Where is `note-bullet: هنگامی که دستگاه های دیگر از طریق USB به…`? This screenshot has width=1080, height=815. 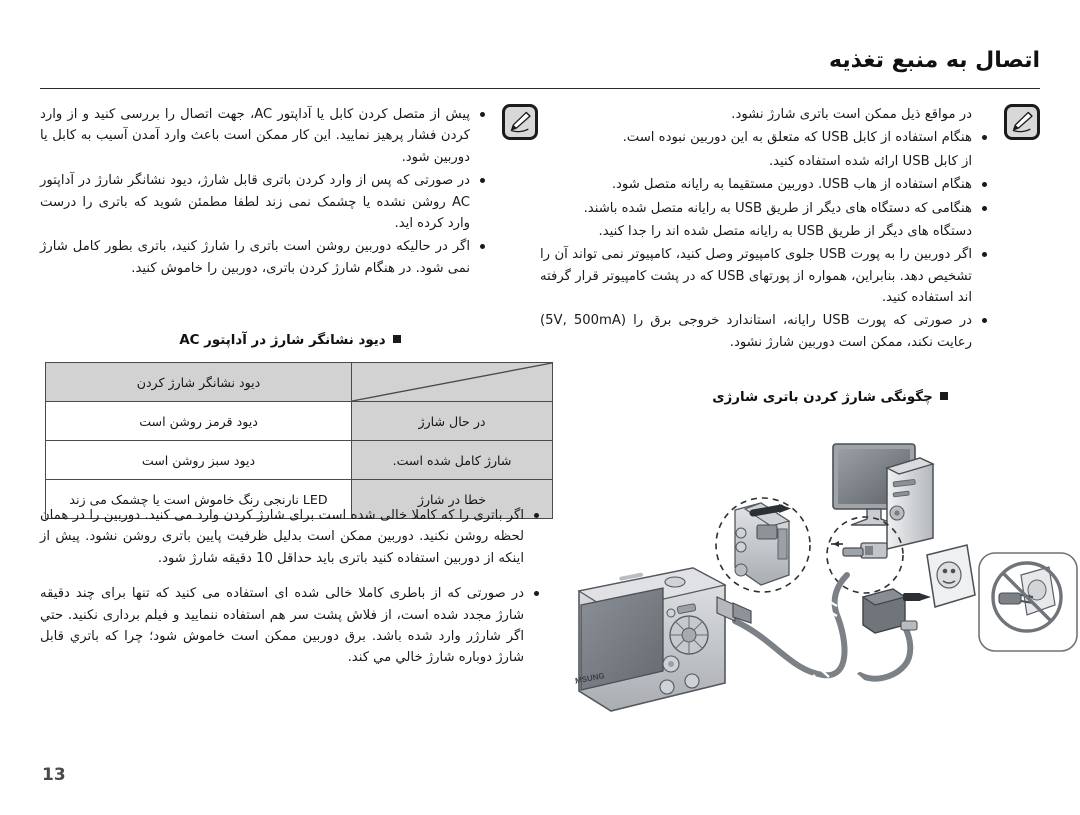 note-bullet: هنگامی که دستگاه های دیگر از طریق USB به… is located at coordinates (764, 208).